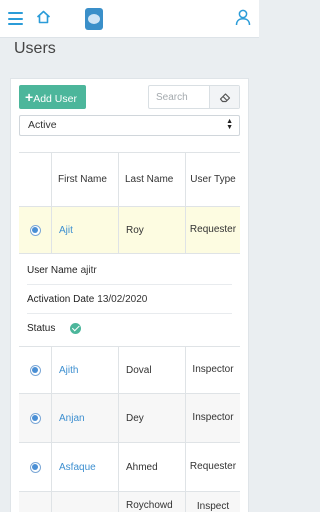  I want to click on header-select-cell, so click(35, 179).